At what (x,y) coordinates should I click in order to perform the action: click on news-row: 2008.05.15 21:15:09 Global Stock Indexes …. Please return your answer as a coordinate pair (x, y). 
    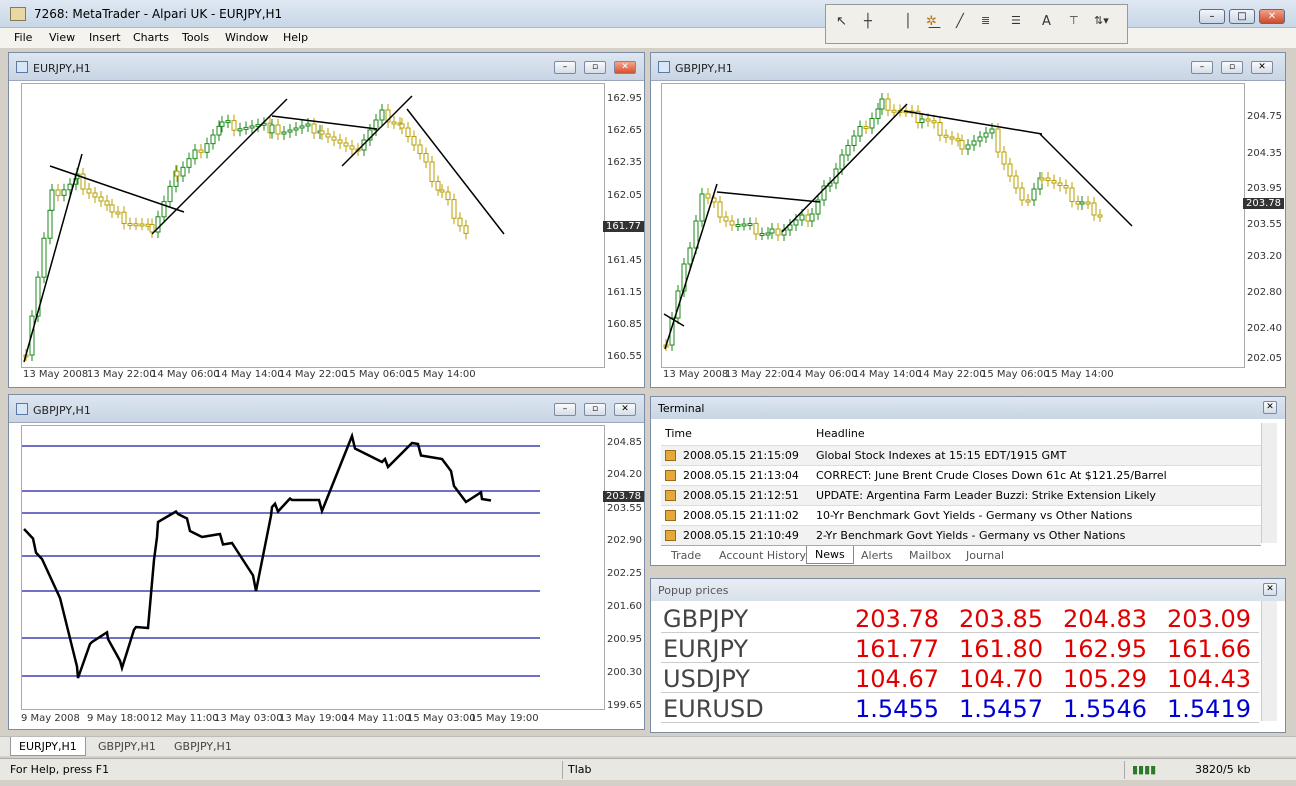
    Looking at the image, I should click on (961, 455).